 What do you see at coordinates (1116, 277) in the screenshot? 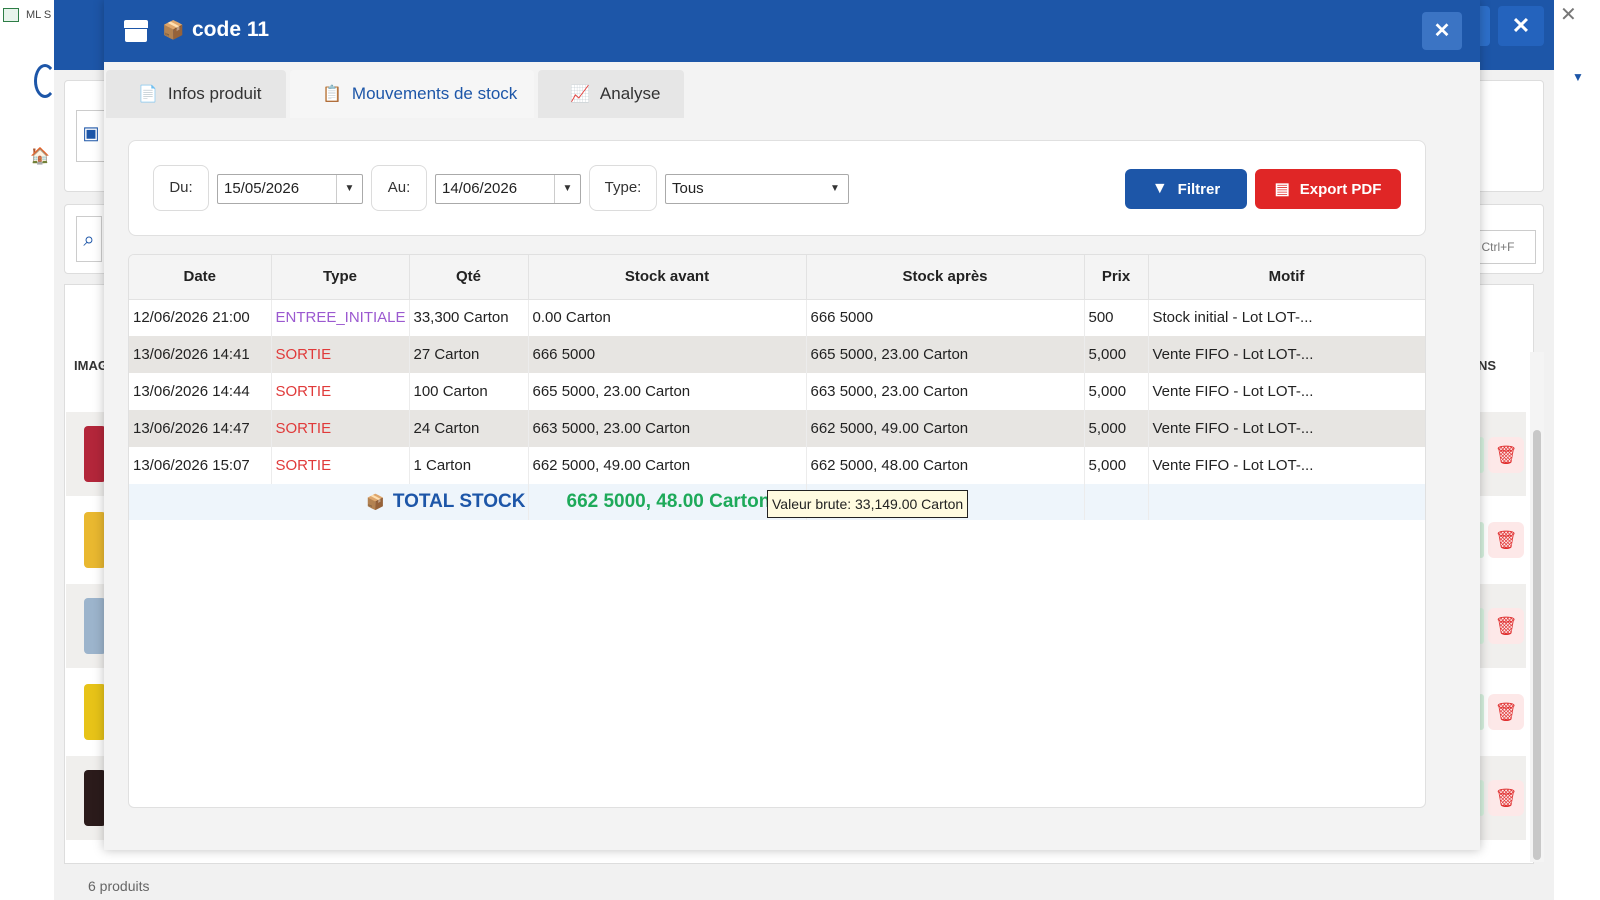
I see `column-header-price: Prix` at bounding box center [1116, 277].